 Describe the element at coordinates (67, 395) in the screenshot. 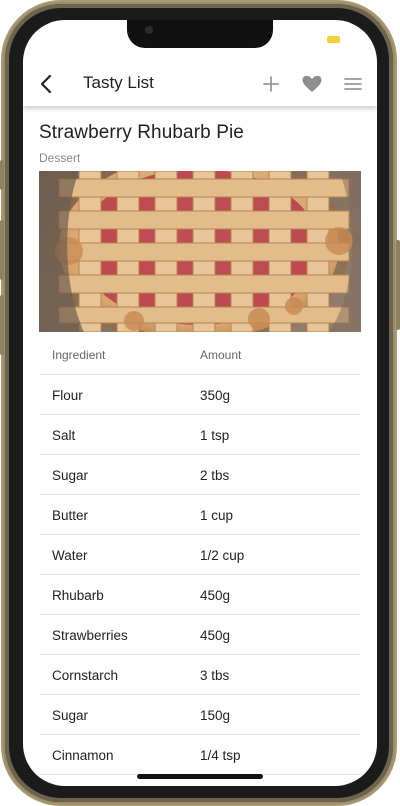

I see `ingredient-name: Flour` at that location.